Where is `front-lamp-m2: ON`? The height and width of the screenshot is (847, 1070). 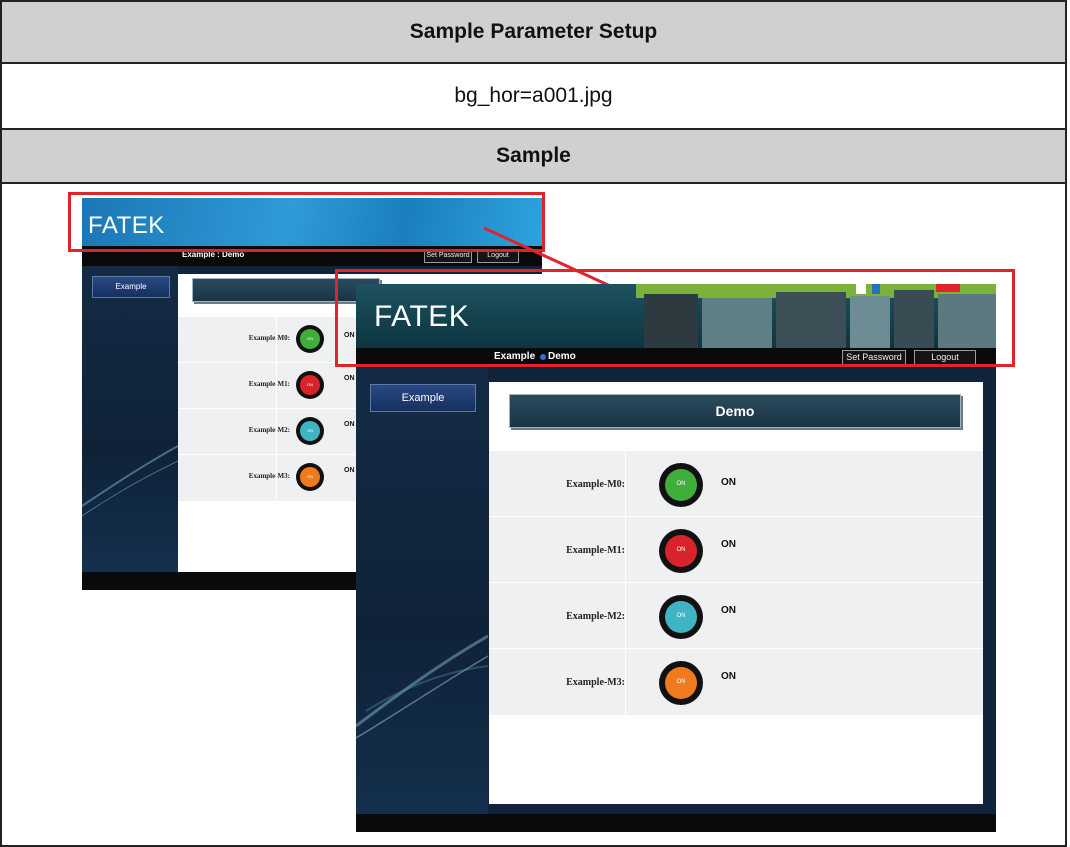
front-lamp-m2: ON is located at coordinates (681, 617).